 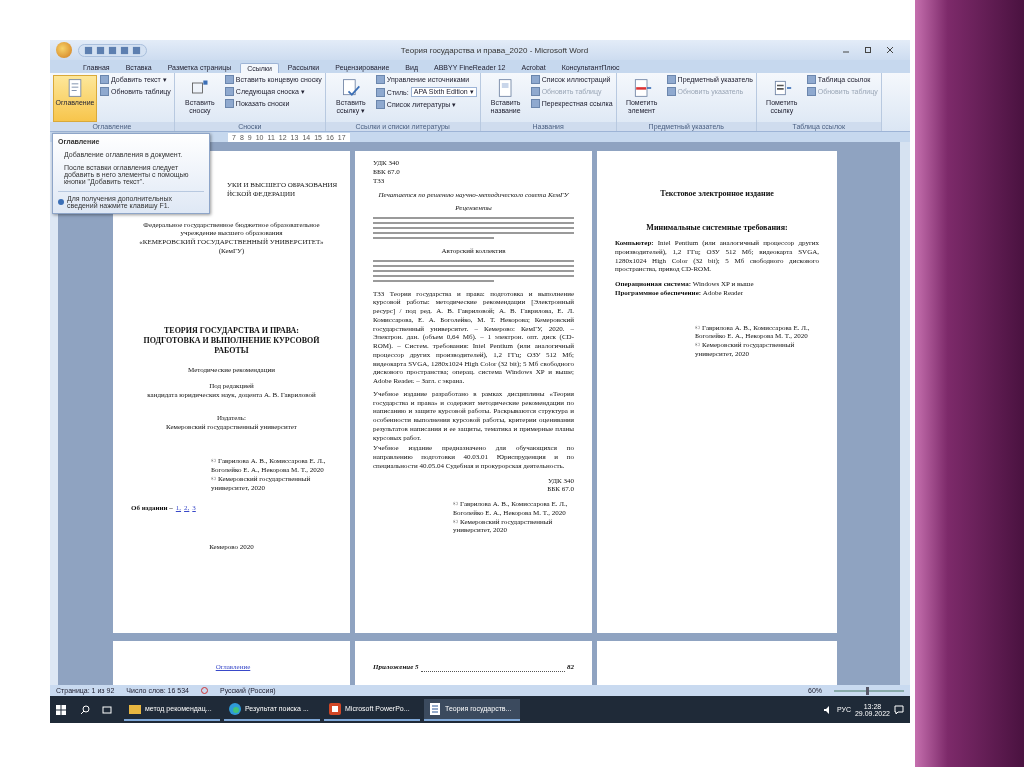 What do you see at coordinates (494, 50) in the screenshot?
I see `window-title: Теория государства и права_2020 - Microsoft Word` at bounding box center [494, 50].